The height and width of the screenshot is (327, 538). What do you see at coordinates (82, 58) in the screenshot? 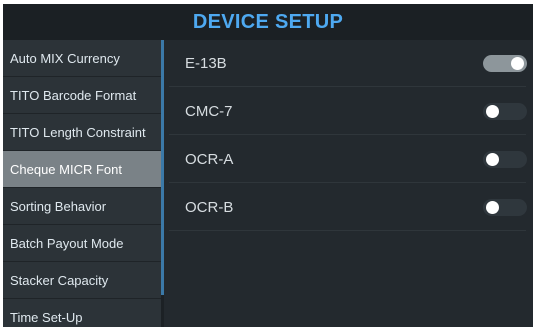
I see `sidebar-item-auto-mix-currency: Auto MIX Currency` at bounding box center [82, 58].